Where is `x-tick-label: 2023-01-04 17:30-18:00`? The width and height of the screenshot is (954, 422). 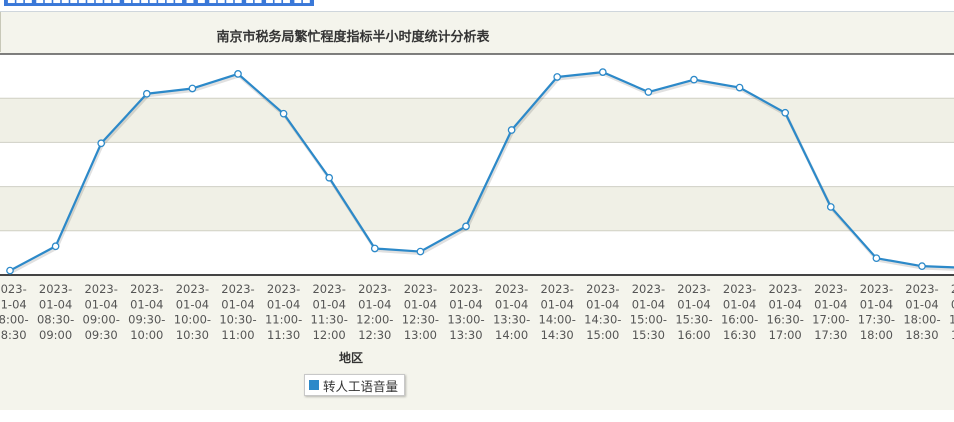
x-tick-label: 2023-01-04 17:30-18:00 is located at coordinates (876, 312).